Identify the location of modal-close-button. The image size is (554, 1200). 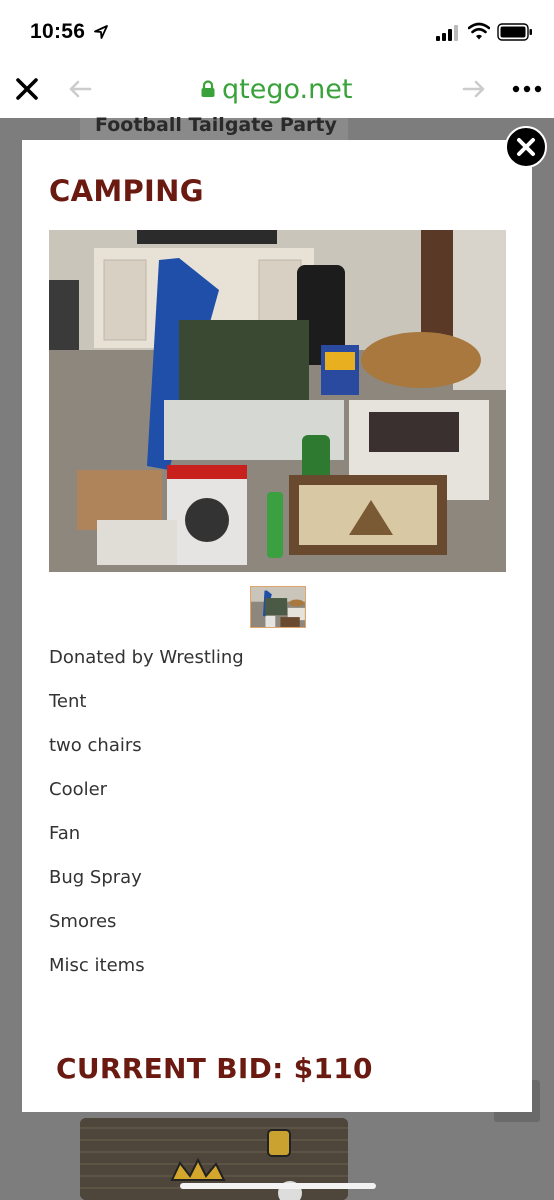
(526, 147).